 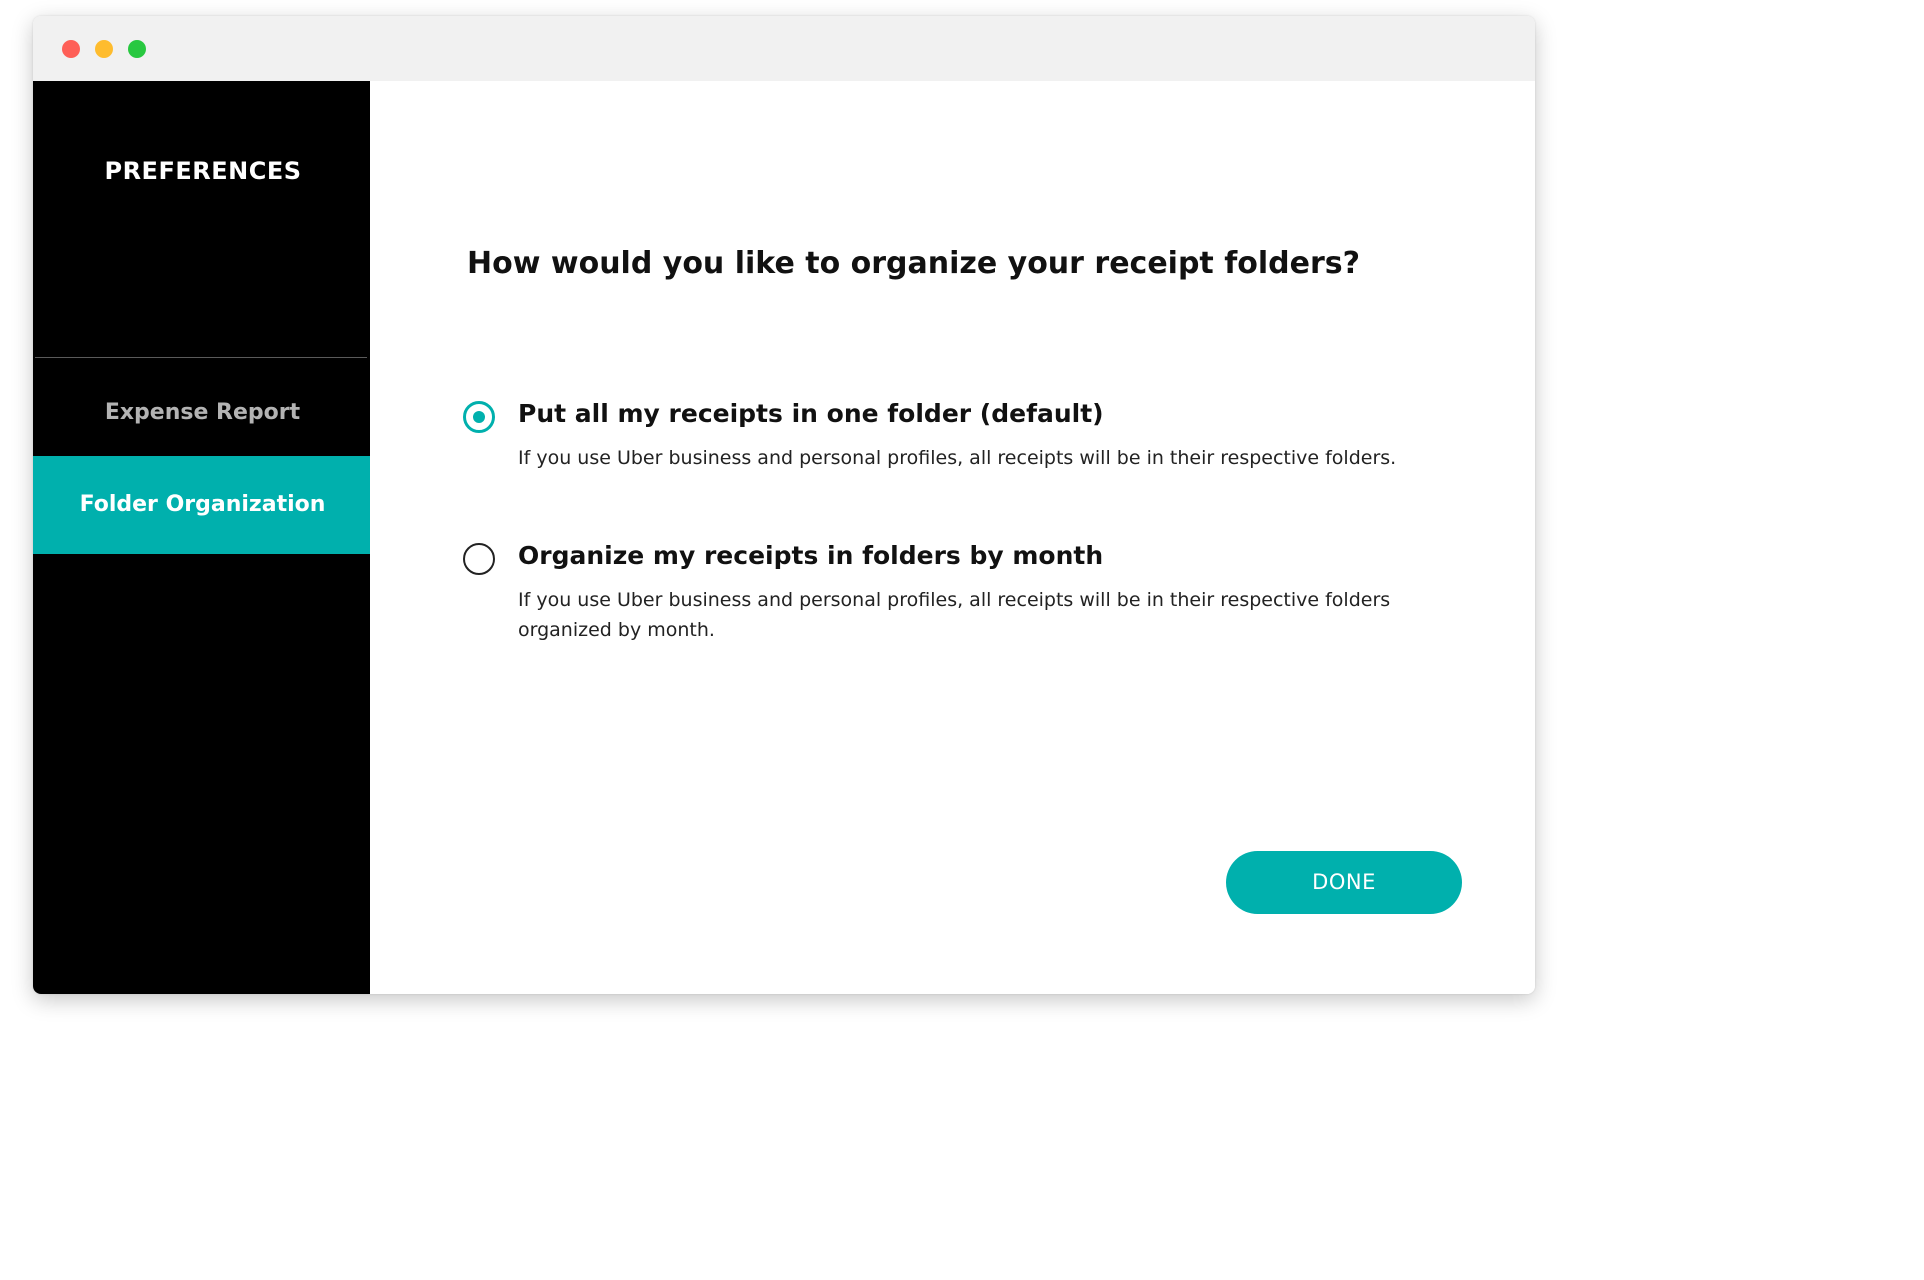 I want to click on title-bar, so click(x=784, y=48).